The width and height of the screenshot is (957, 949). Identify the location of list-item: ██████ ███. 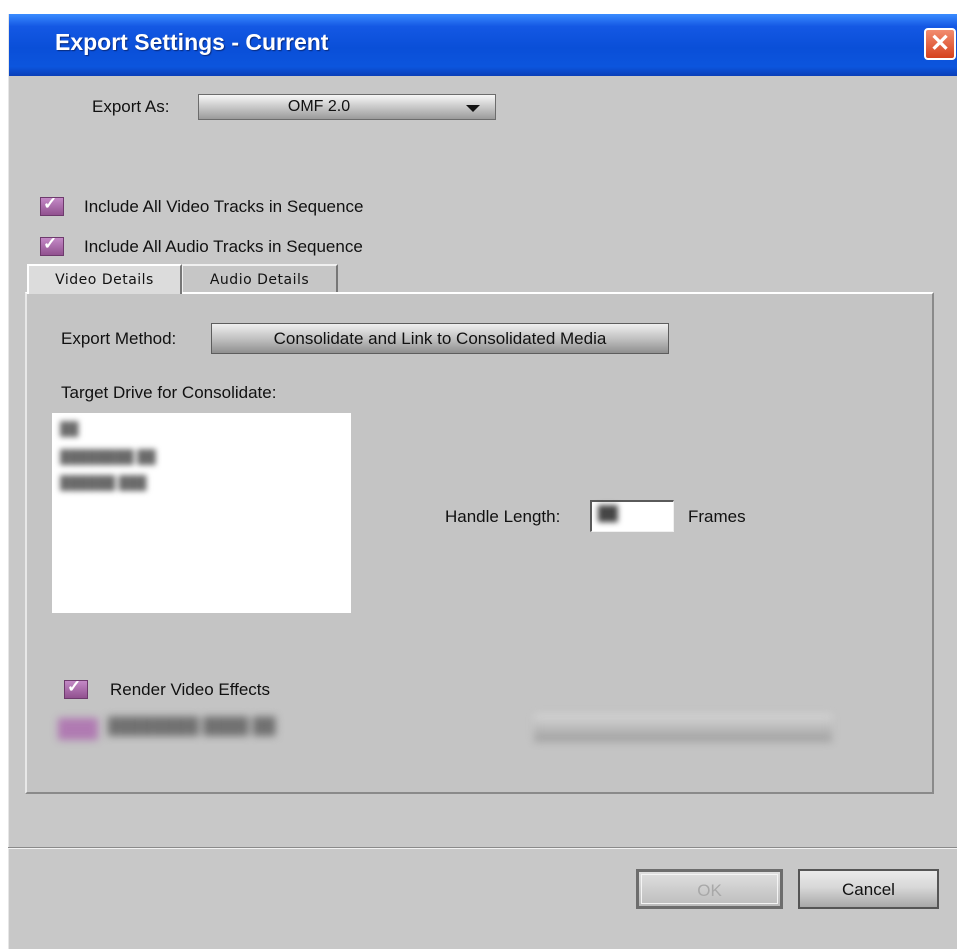
(103, 482).